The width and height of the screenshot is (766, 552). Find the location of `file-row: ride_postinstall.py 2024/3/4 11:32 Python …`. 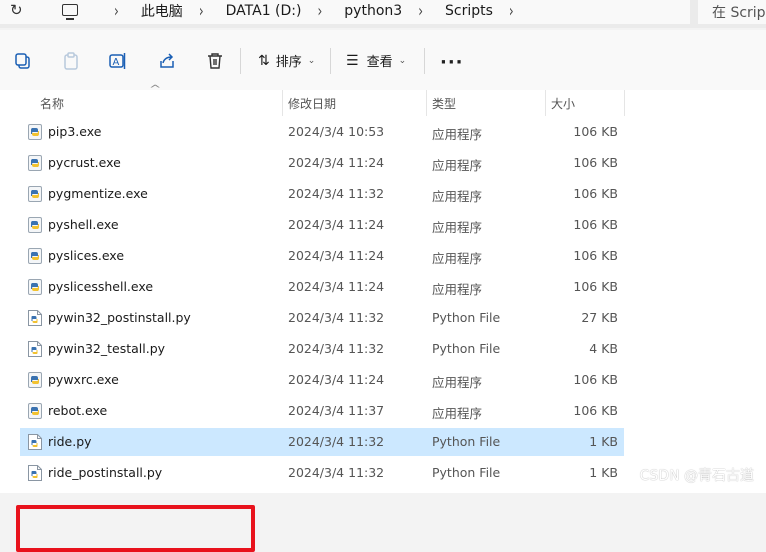

file-row: ride_postinstall.py 2024/3/4 11:32 Python … is located at coordinates (322, 473).